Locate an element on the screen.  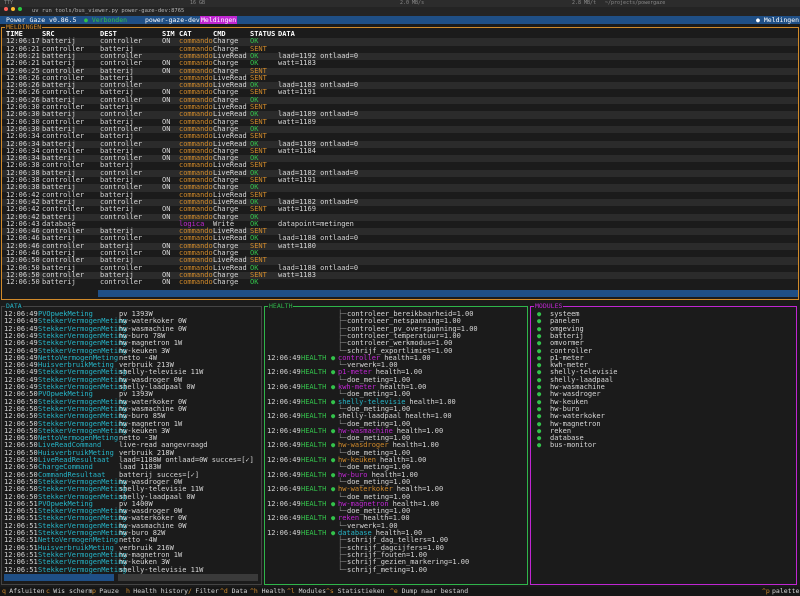
cell-data: watt=1191 is located at coordinates (297, 180).